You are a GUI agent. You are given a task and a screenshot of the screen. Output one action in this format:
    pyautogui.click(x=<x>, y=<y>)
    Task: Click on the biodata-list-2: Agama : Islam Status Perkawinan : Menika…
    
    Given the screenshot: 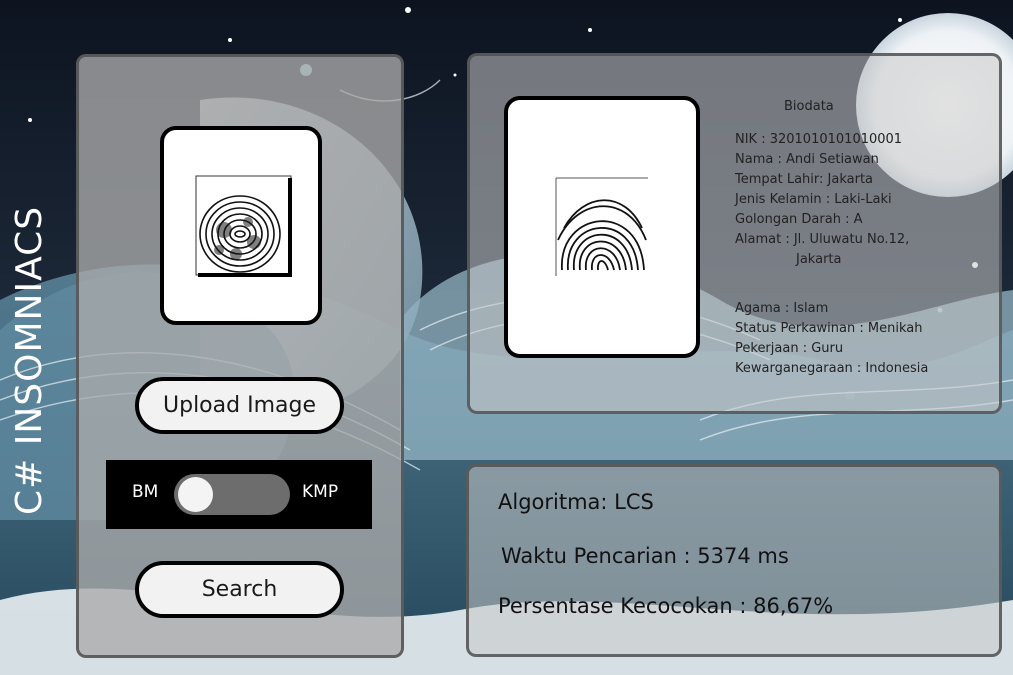 What is the action you would take?
    pyautogui.click(x=831, y=339)
    